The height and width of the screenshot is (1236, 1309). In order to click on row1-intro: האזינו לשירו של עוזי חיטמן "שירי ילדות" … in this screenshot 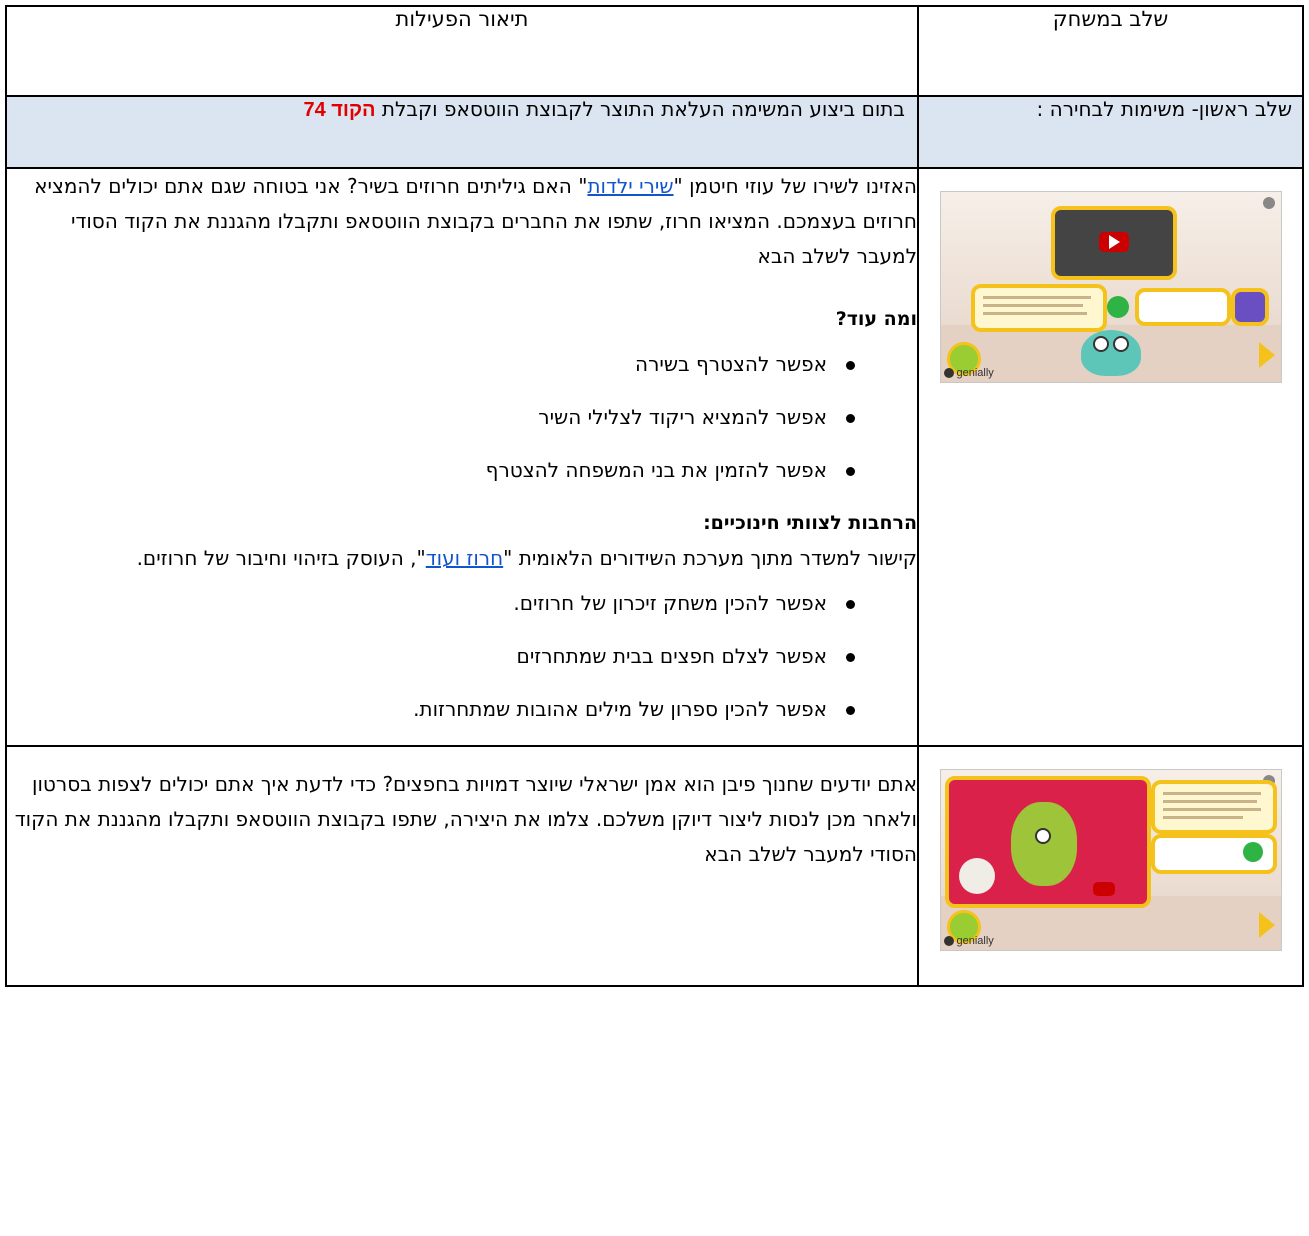, I will do `click(462, 221)`.